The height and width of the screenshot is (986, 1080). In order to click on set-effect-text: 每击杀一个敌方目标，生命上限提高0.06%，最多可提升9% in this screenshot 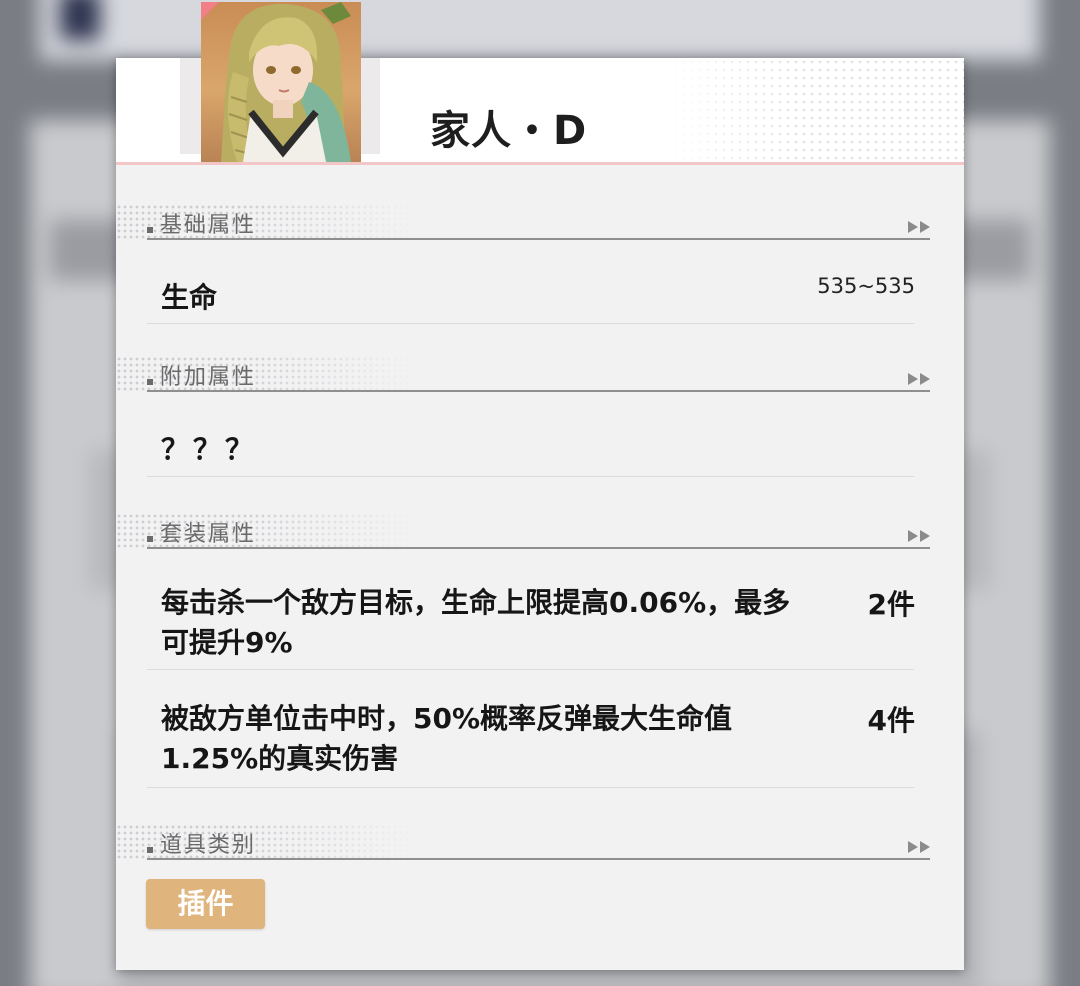, I will do `click(476, 622)`.